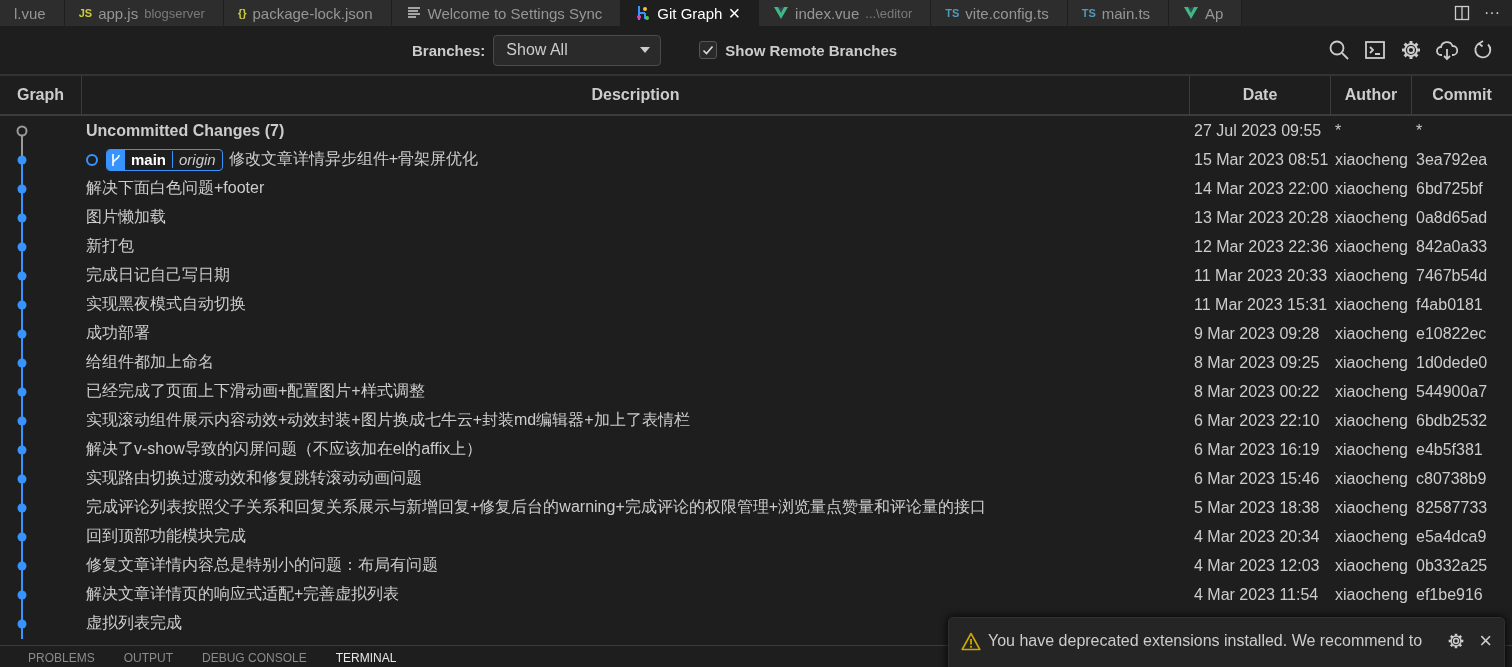 This screenshot has width=1512, height=667. I want to click on commit-date: 27 Jul 2023 09:55, so click(1258, 130).